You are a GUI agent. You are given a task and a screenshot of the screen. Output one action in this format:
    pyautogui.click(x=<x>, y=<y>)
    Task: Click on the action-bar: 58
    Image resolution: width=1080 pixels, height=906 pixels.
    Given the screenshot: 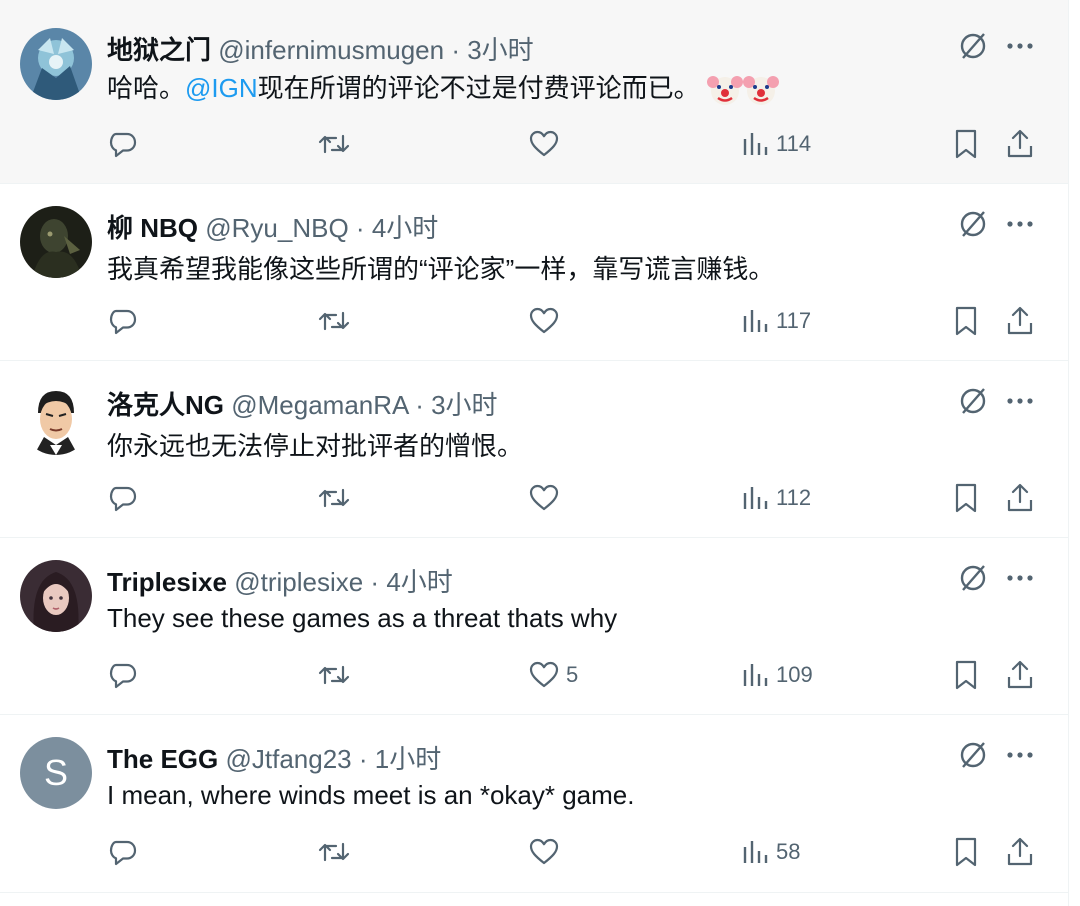 What is the action you would take?
    pyautogui.click(x=534, y=852)
    